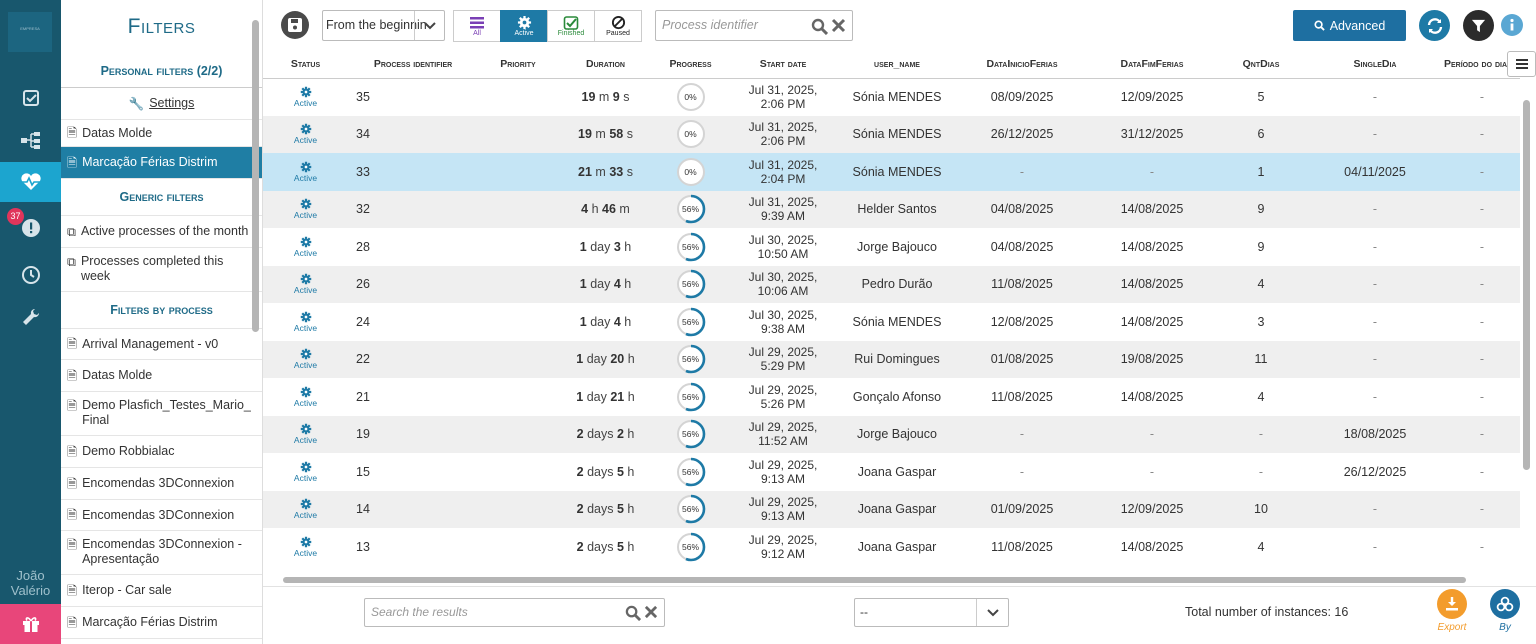  What do you see at coordinates (161, 163) in the screenshot?
I see `personal-filter-item-selected: 🗎 Marcação Férias Distrim` at bounding box center [161, 163].